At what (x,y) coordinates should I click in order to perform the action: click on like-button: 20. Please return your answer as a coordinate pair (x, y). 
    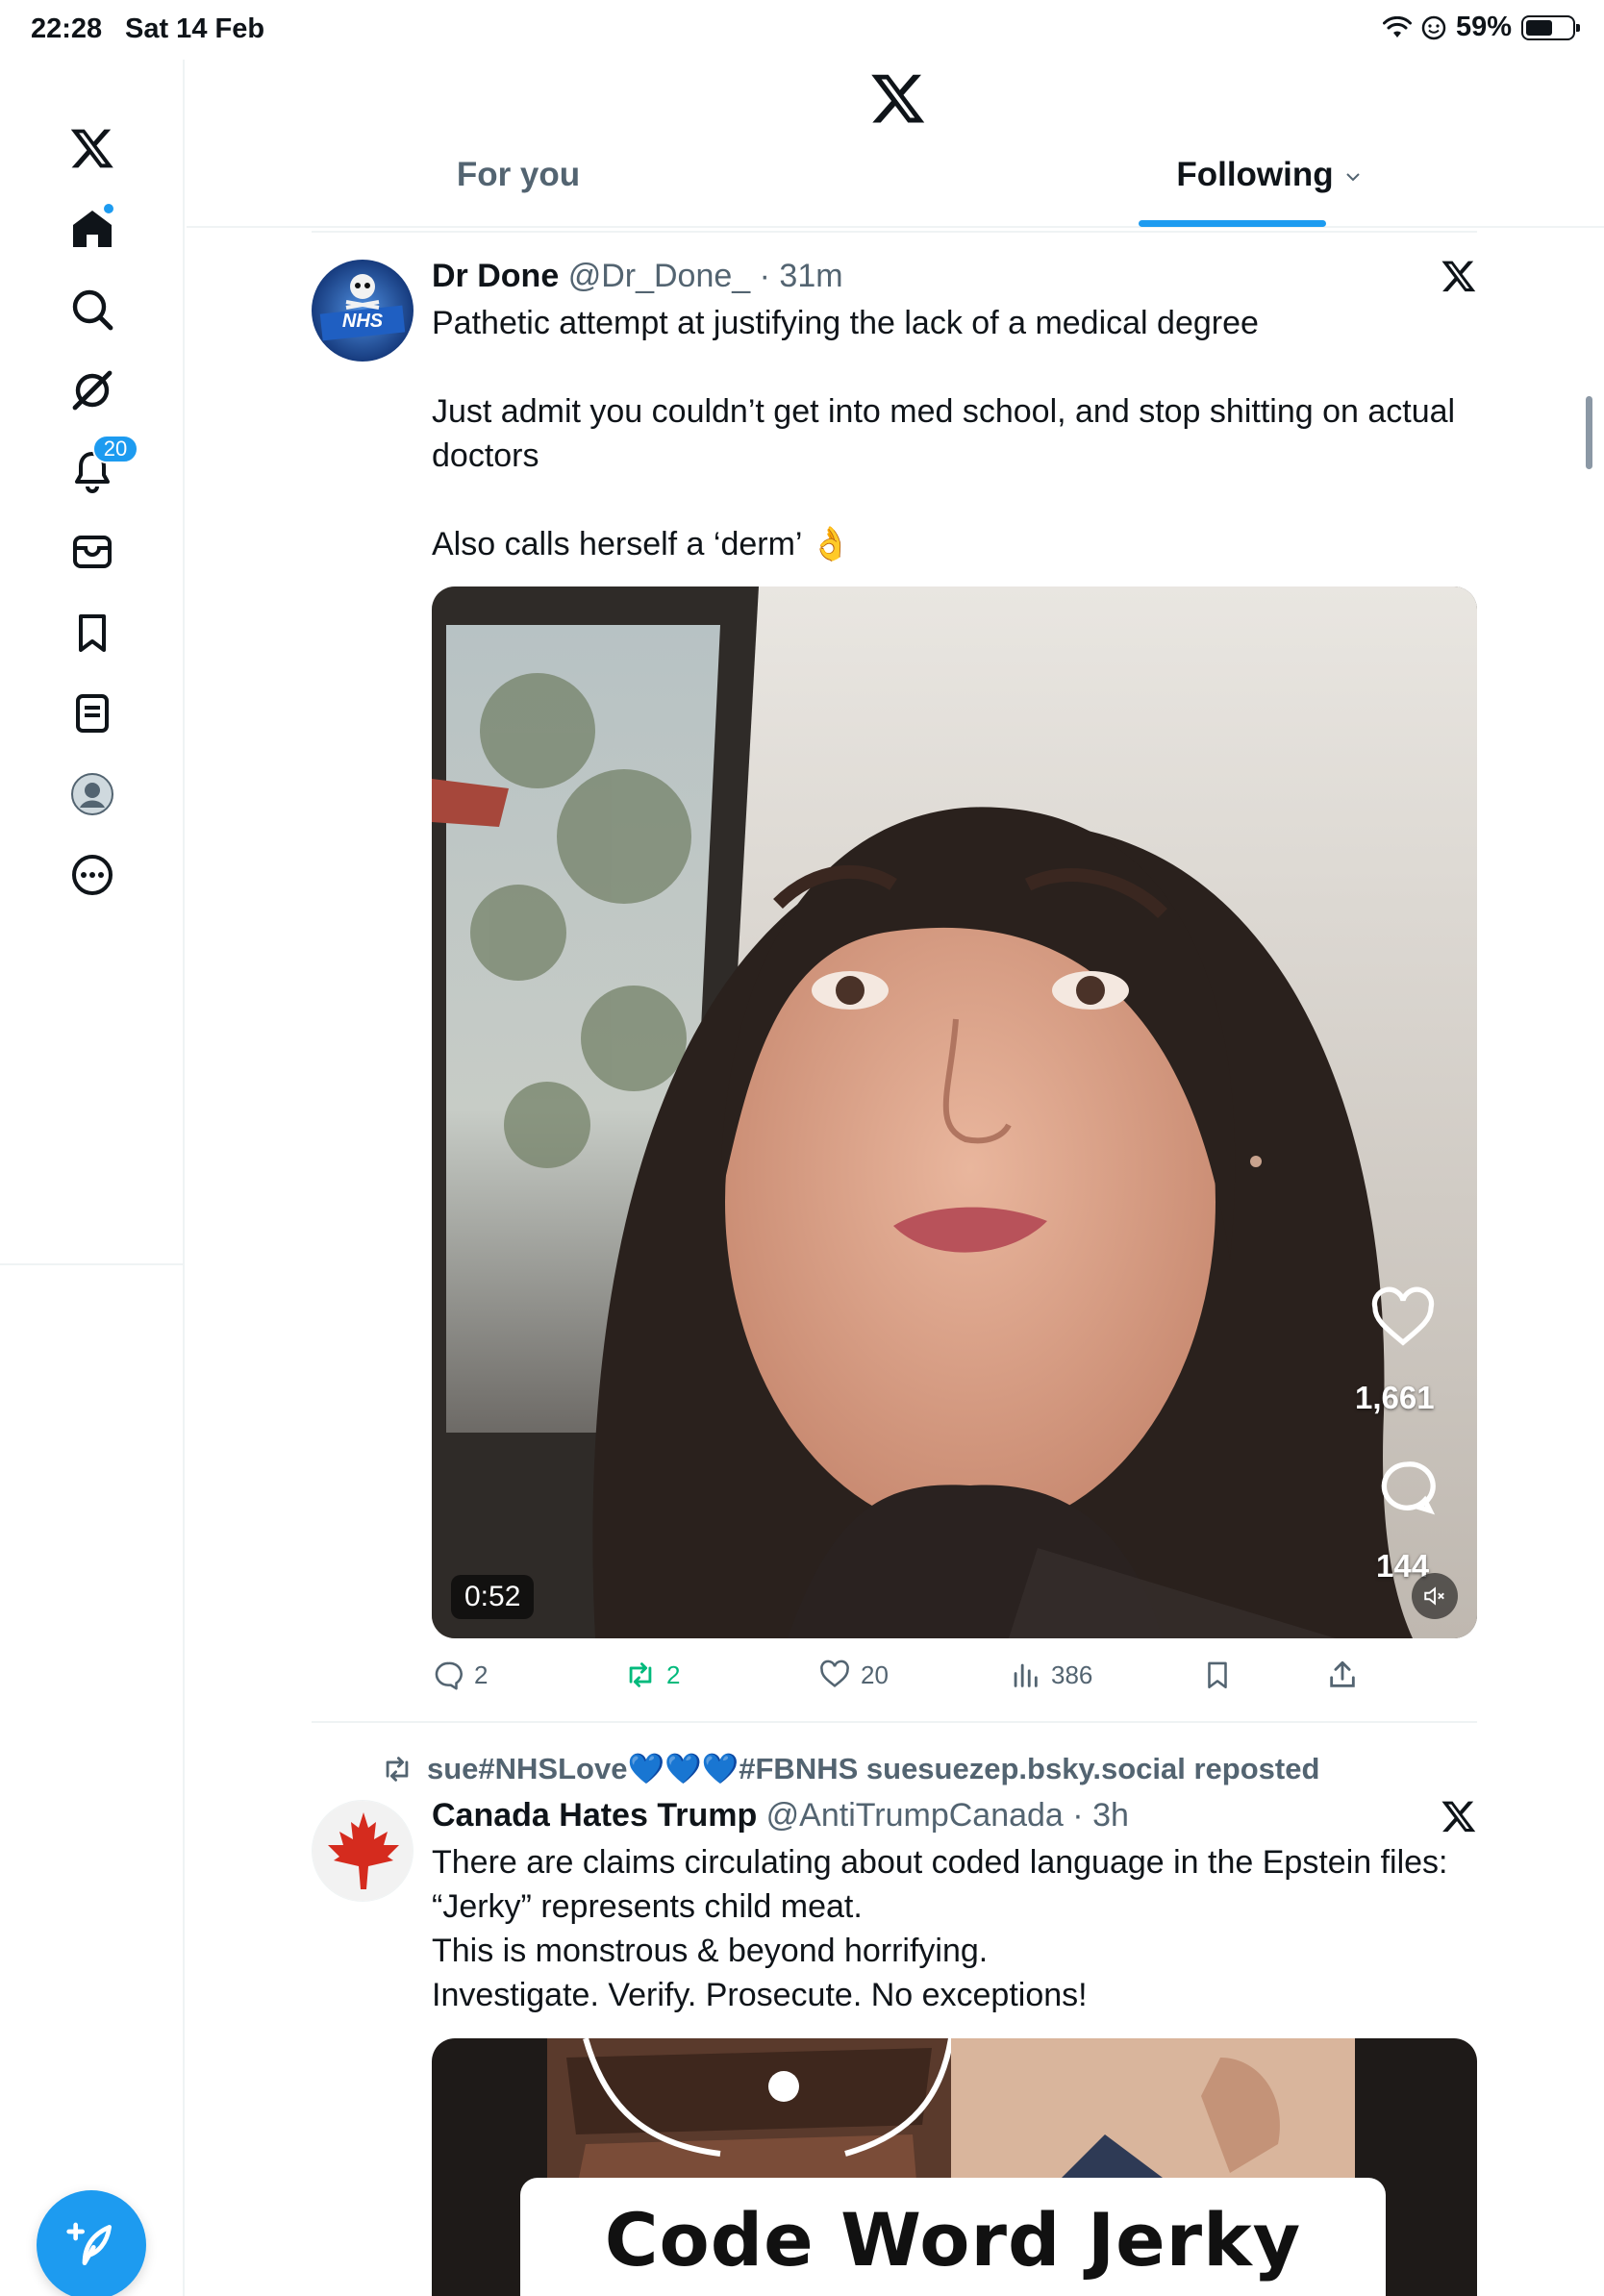
    Looking at the image, I should click on (853, 1675).